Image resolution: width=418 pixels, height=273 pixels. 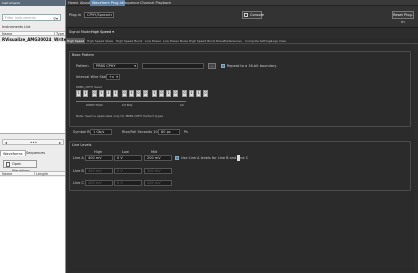 What do you see at coordinates (186, 132) in the screenshot?
I see `rise-fall-unit: Ps` at bounding box center [186, 132].